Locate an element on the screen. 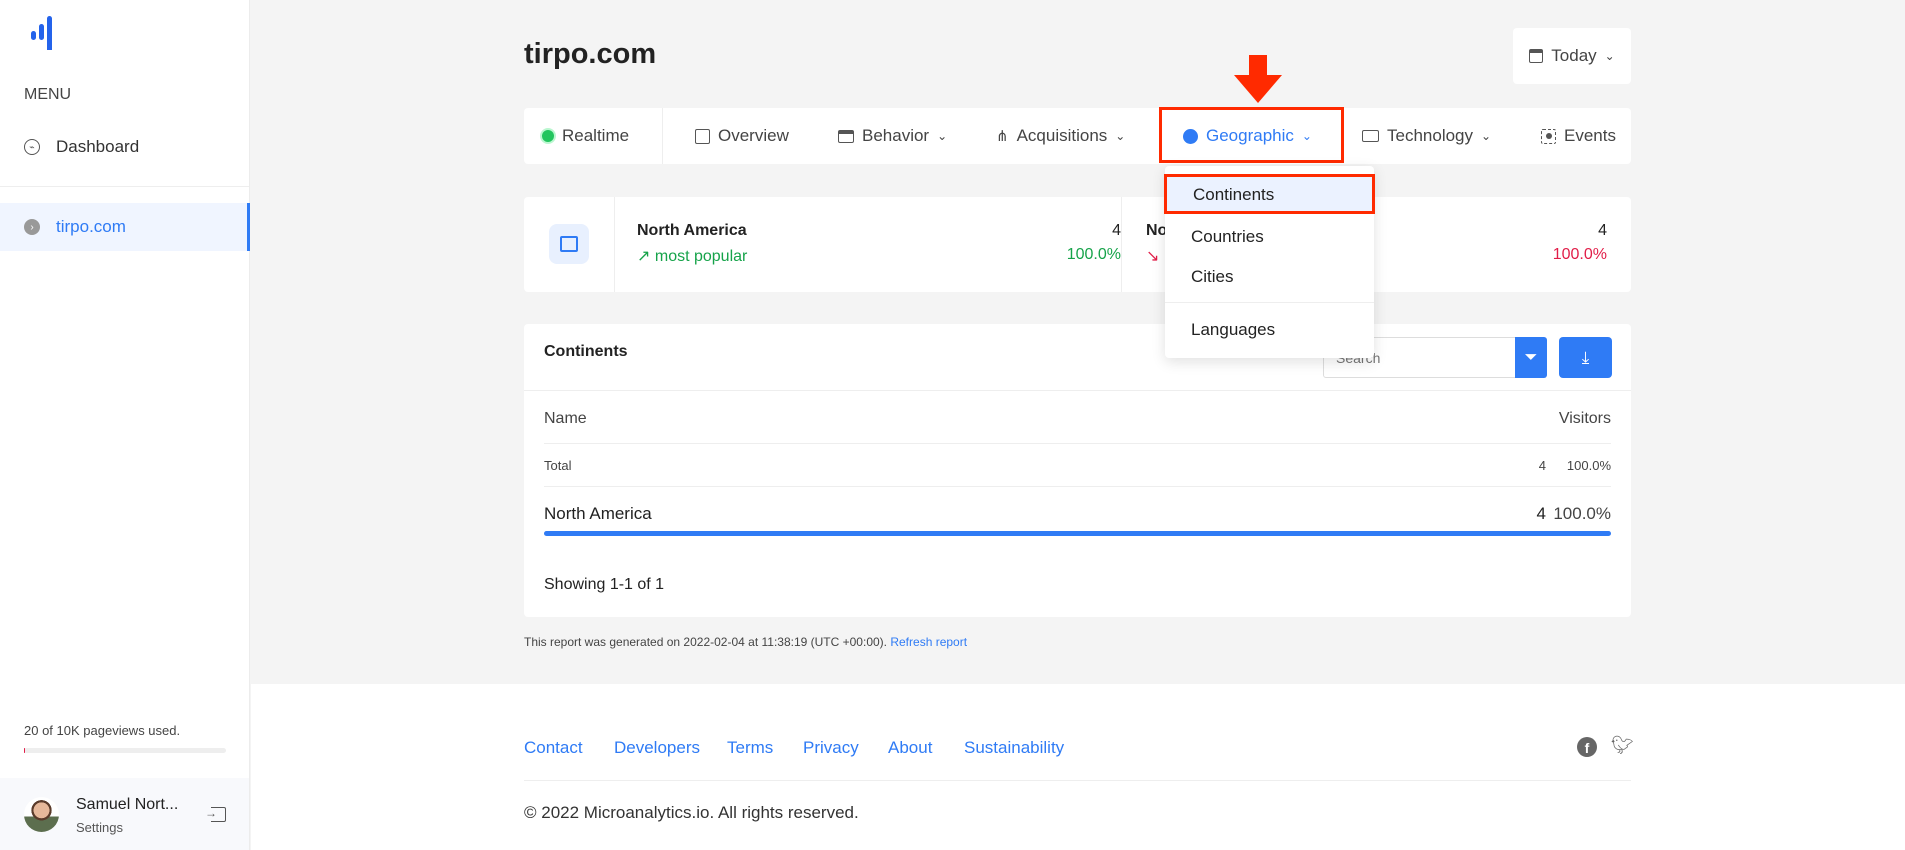 The height and width of the screenshot is (850, 1905). tab-label: Realtime is located at coordinates (596, 135).